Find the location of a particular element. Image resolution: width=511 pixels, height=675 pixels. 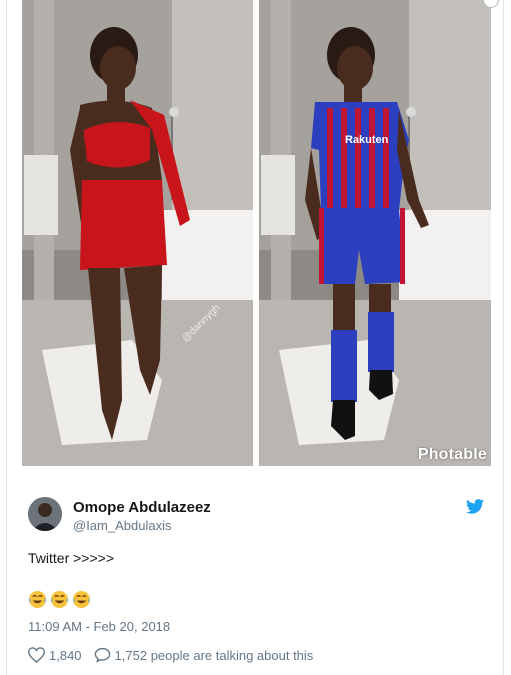

avatar is located at coordinates (45, 514).